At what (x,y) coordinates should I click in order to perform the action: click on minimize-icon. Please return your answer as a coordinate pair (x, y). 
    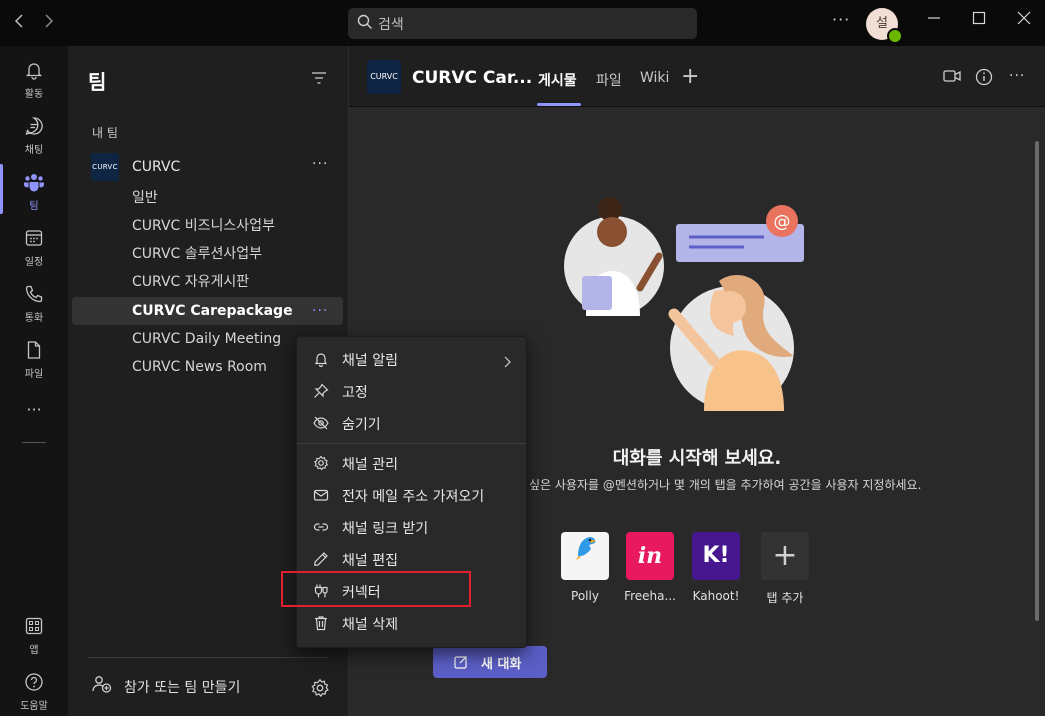
    Looking at the image, I should click on (934, 22).